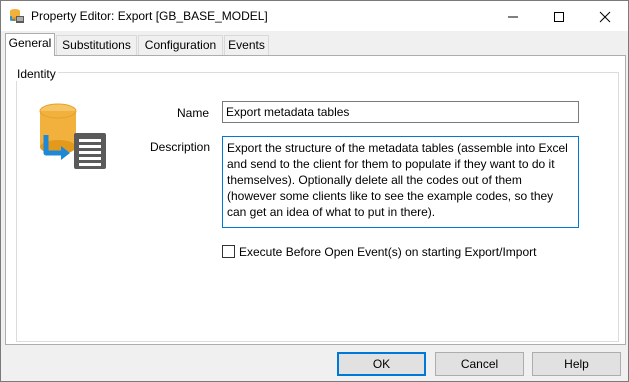  Describe the element at coordinates (400, 112) in the screenshot. I see `name-input` at that location.